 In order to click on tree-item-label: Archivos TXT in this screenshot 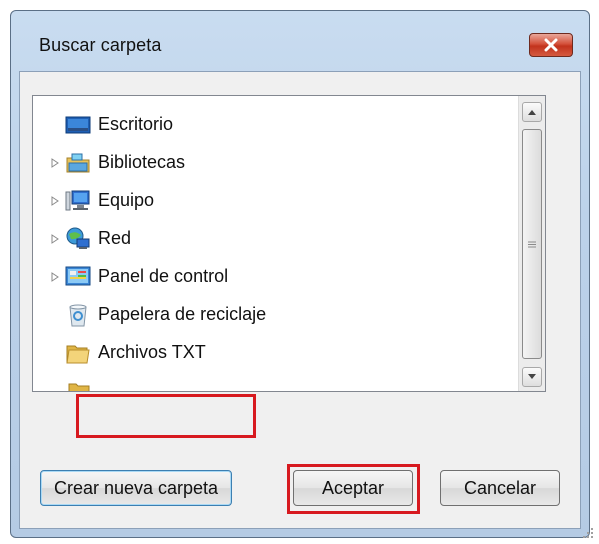, I will do `click(152, 352)`.